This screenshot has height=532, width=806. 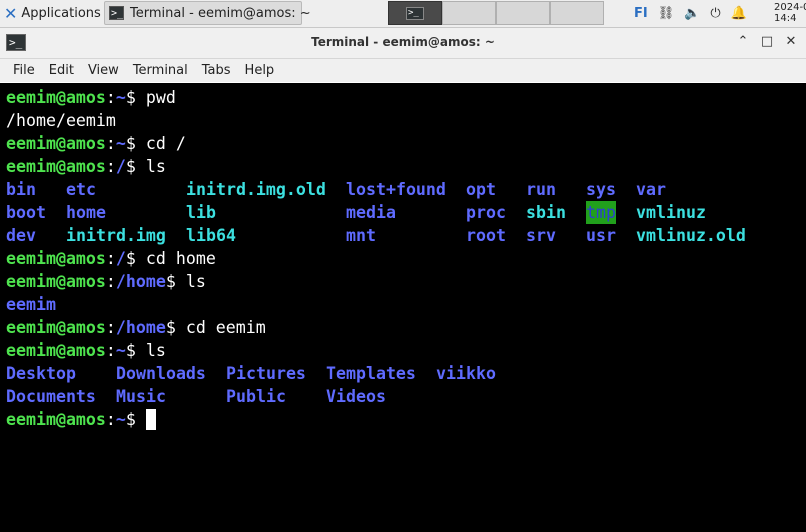 I want to click on menu-help: Help, so click(x=260, y=70).